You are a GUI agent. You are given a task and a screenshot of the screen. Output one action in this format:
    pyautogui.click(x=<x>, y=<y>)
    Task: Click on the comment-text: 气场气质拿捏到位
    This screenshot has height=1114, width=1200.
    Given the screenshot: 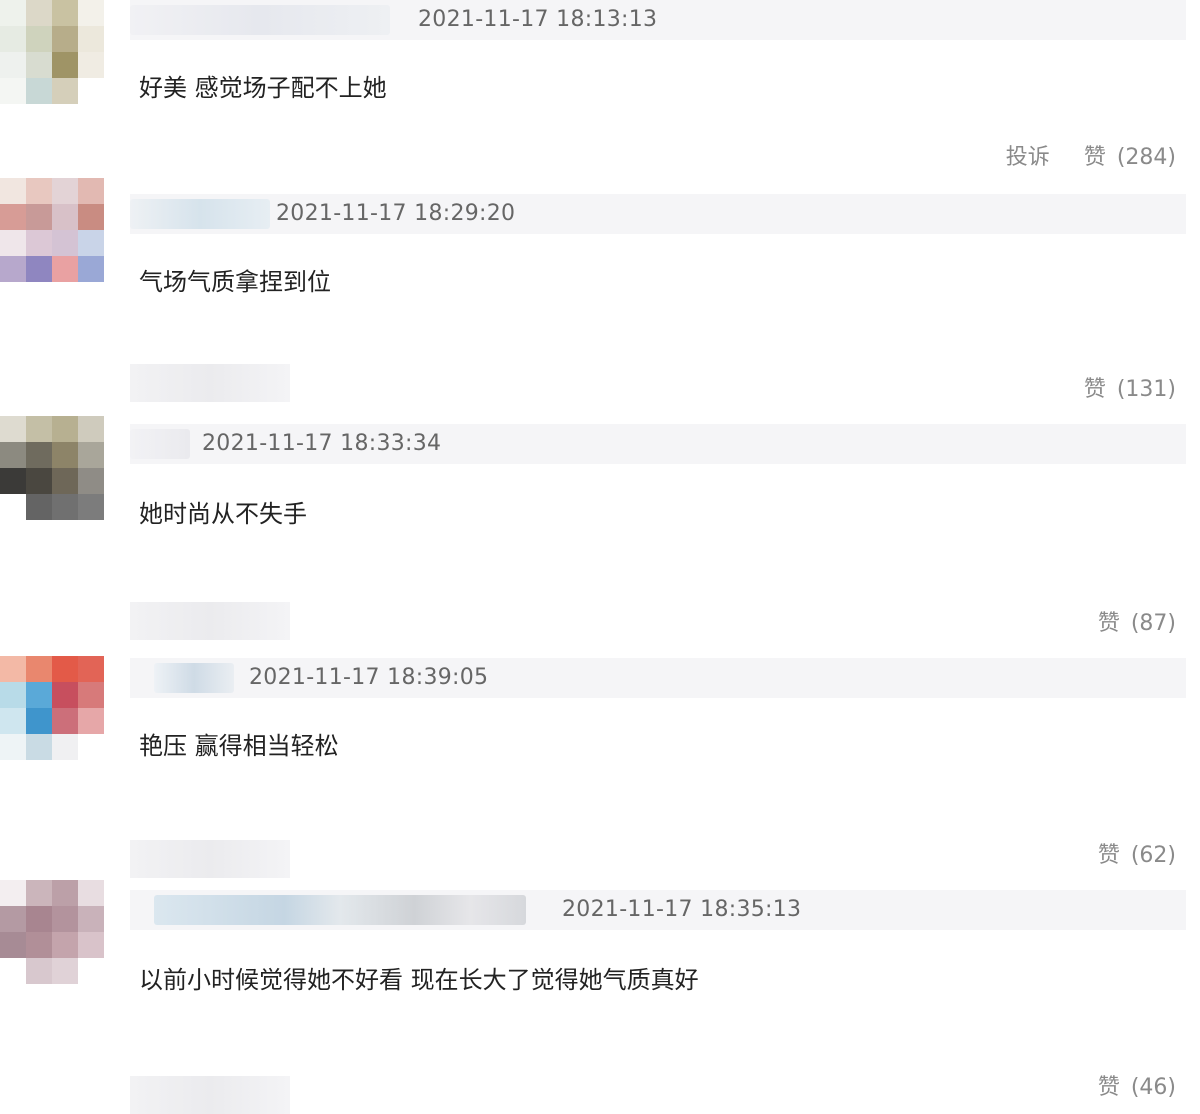 What is the action you would take?
    pyautogui.click(x=235, y=282)
    